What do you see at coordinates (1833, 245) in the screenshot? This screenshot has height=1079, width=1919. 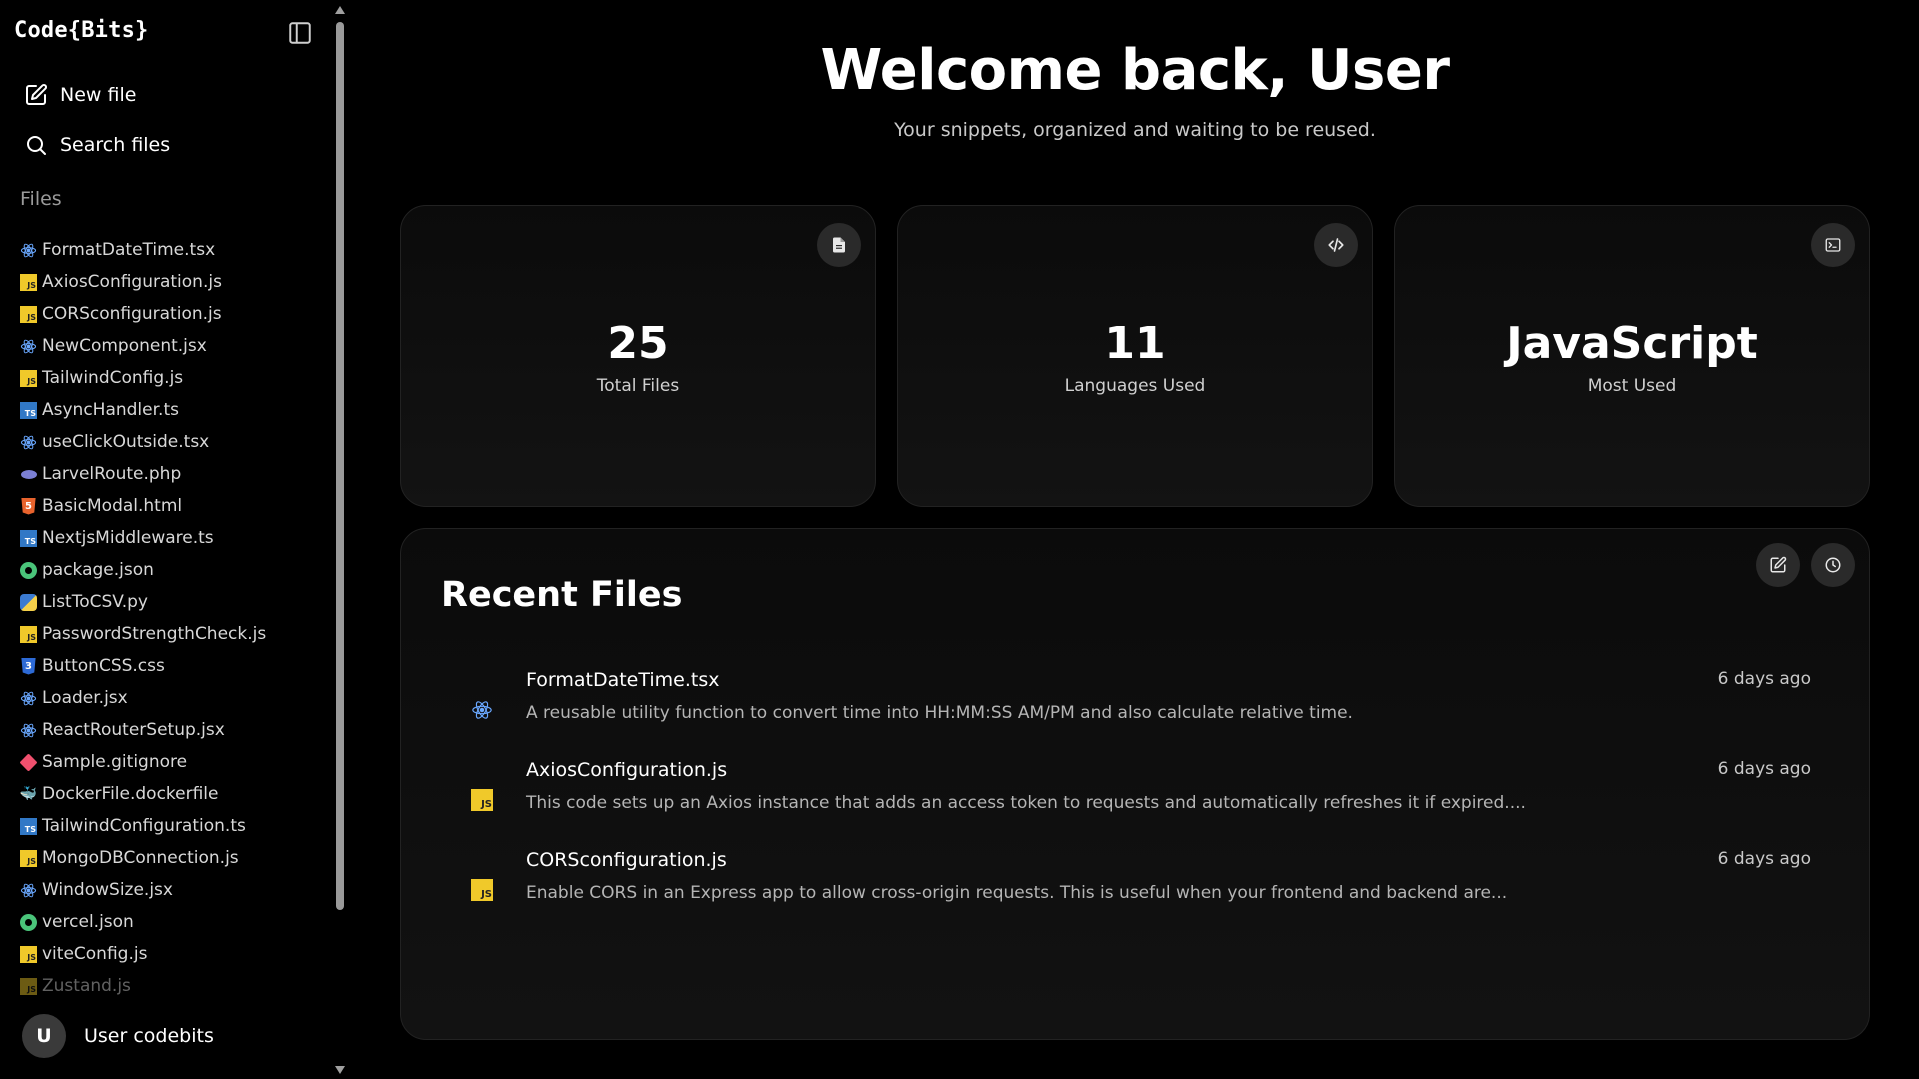 I see `terminal-icon` at bounding box center [1833, 245].